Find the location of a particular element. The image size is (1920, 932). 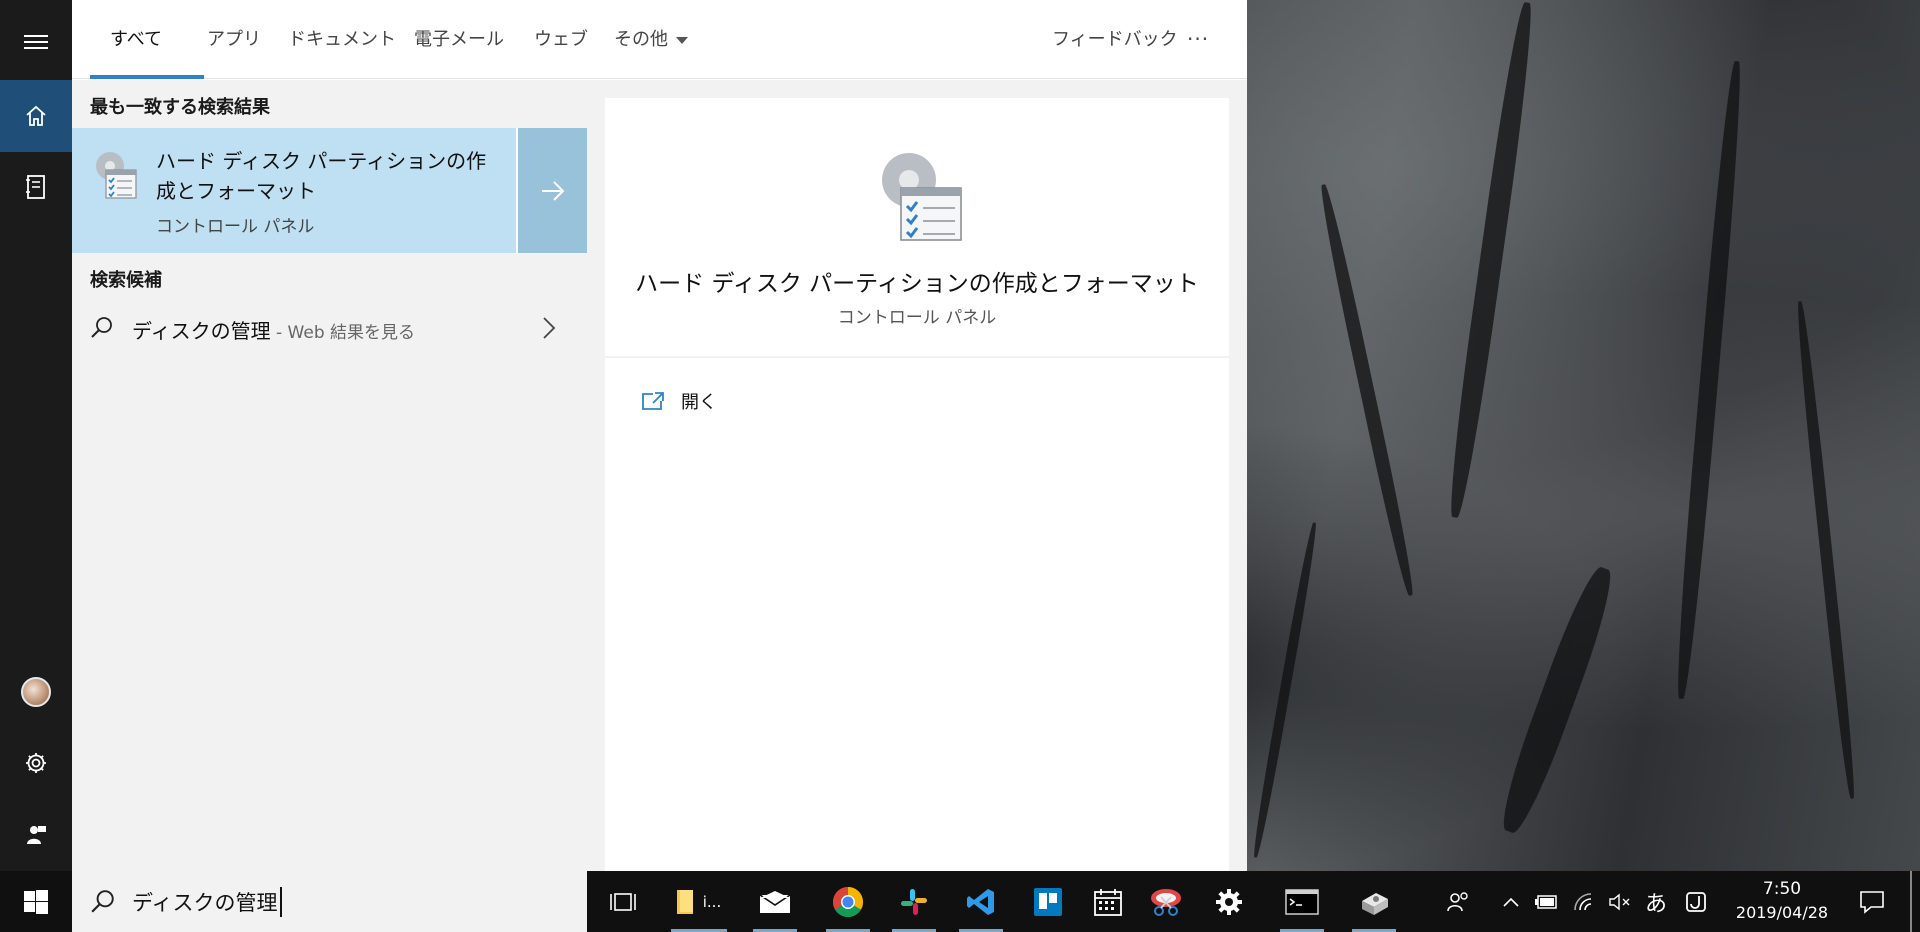

tab-apps: アプリ is located at coordinates (234, 39).